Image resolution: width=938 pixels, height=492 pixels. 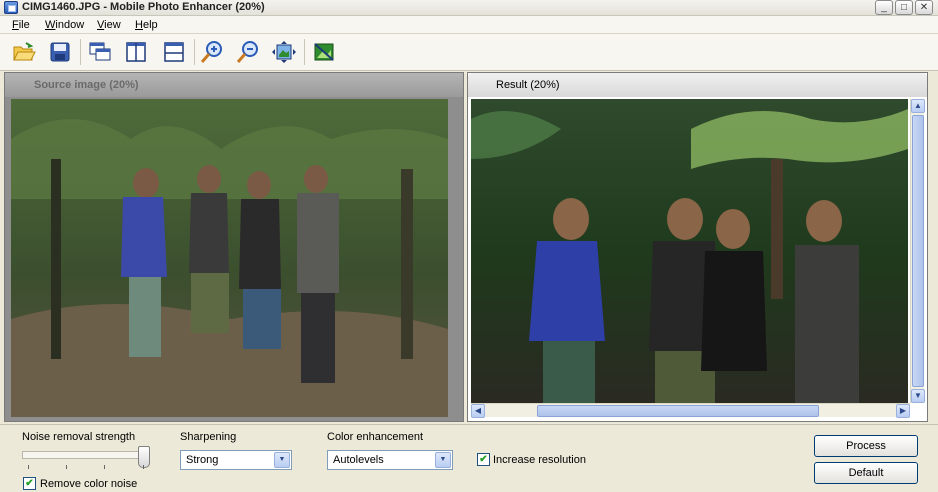 I want to click on save-button, so click(x=60, y=52).